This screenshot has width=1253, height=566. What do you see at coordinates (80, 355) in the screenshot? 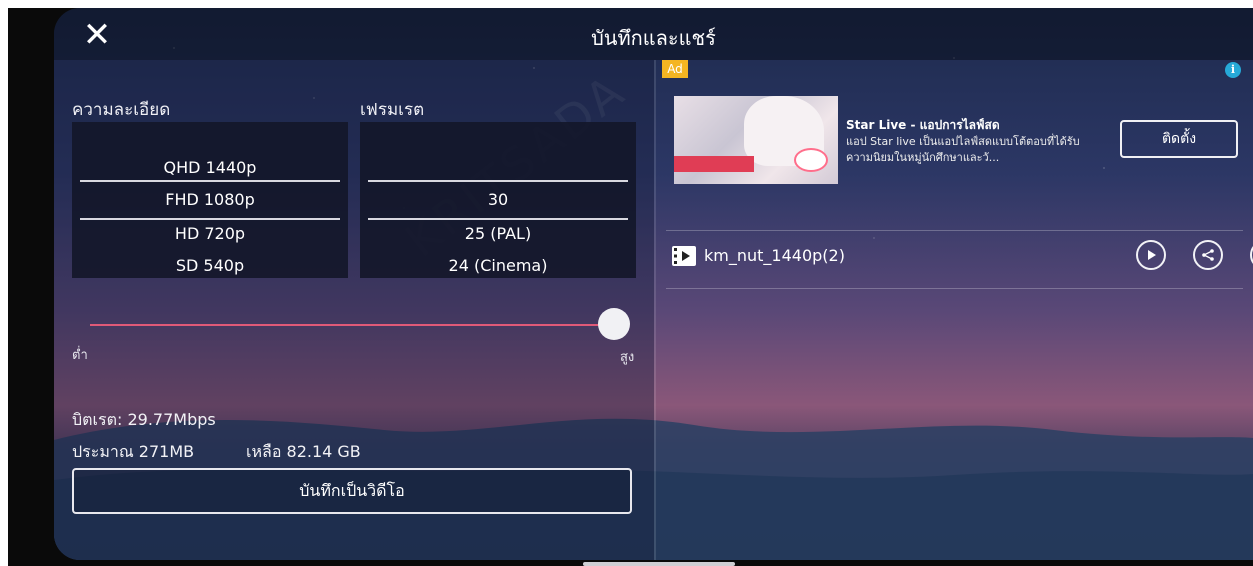
I see `slider-low-label: ต่ำ` at bounding box center [80, 355].